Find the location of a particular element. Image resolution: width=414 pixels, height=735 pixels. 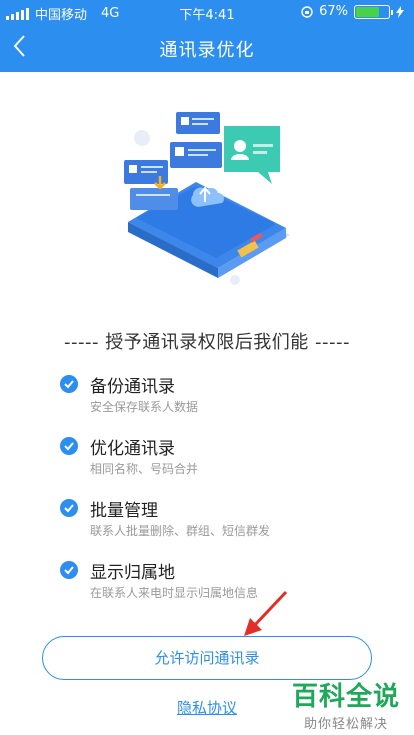

charging-icon is located at coordinates (400, 11).